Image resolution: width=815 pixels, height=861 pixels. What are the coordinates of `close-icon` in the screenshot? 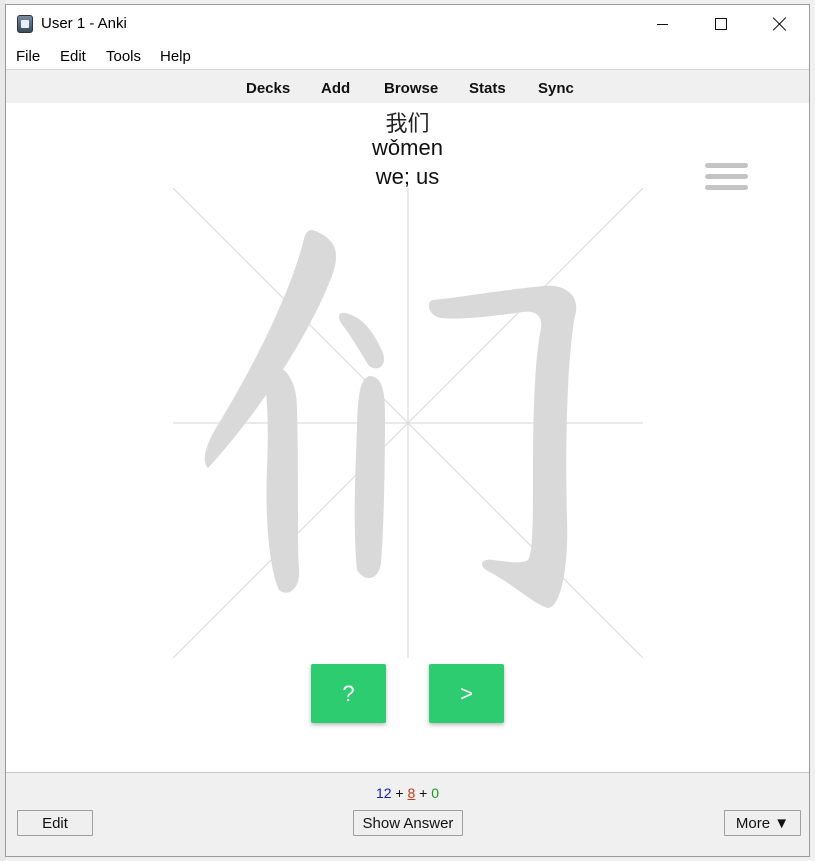 It's located at (780, 24).